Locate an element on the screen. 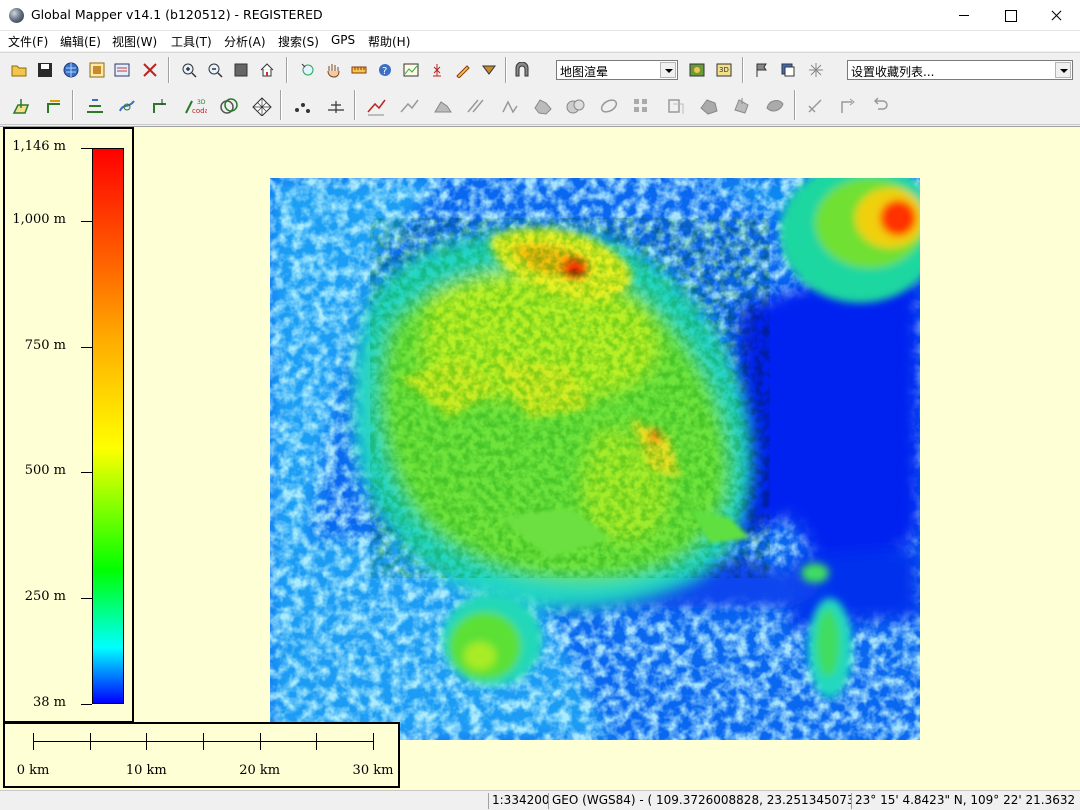 This screenshot has height=810, width=1080. online-data-globe-icon is located at coordinates (70, 69).